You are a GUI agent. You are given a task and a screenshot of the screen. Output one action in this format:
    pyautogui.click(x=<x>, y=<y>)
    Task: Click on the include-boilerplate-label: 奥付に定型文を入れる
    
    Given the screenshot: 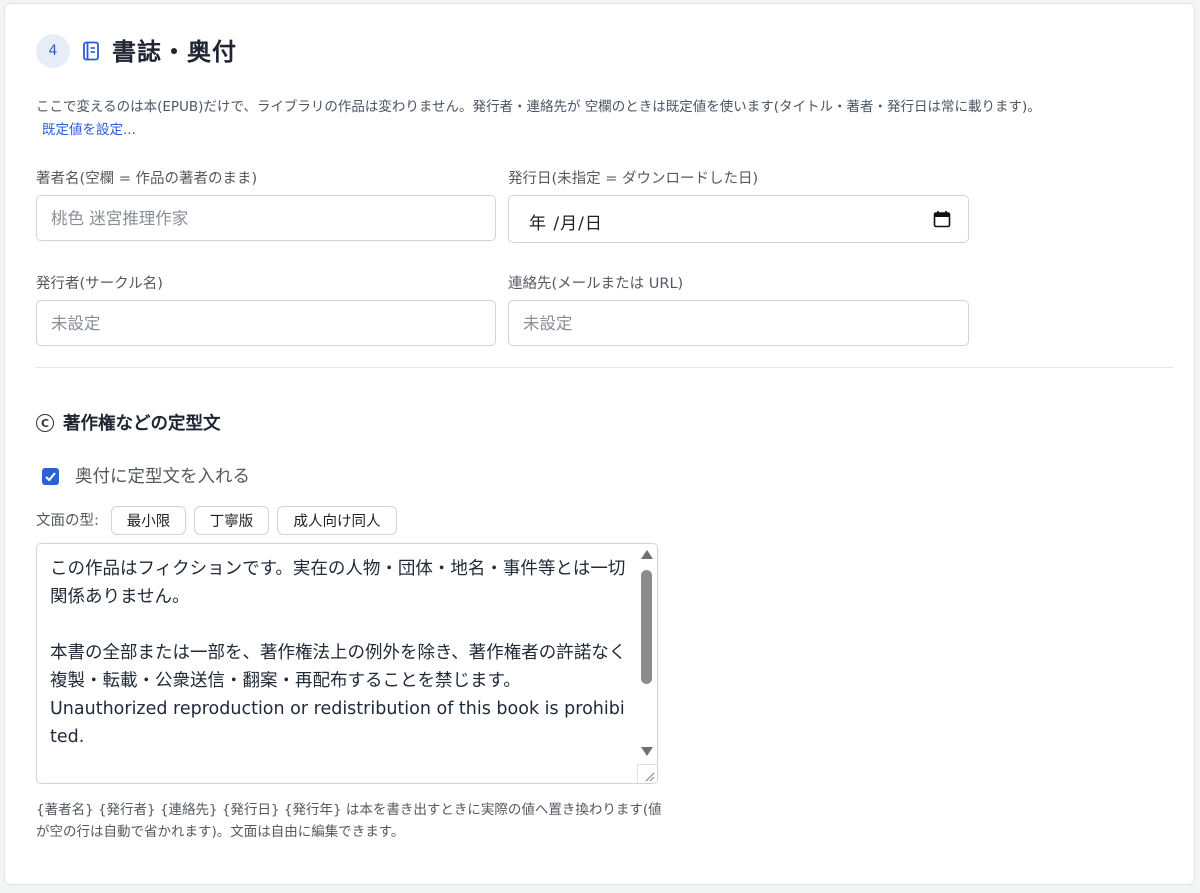 What is the action you would take?
    pyautogui.click(x=162, y=477)
    